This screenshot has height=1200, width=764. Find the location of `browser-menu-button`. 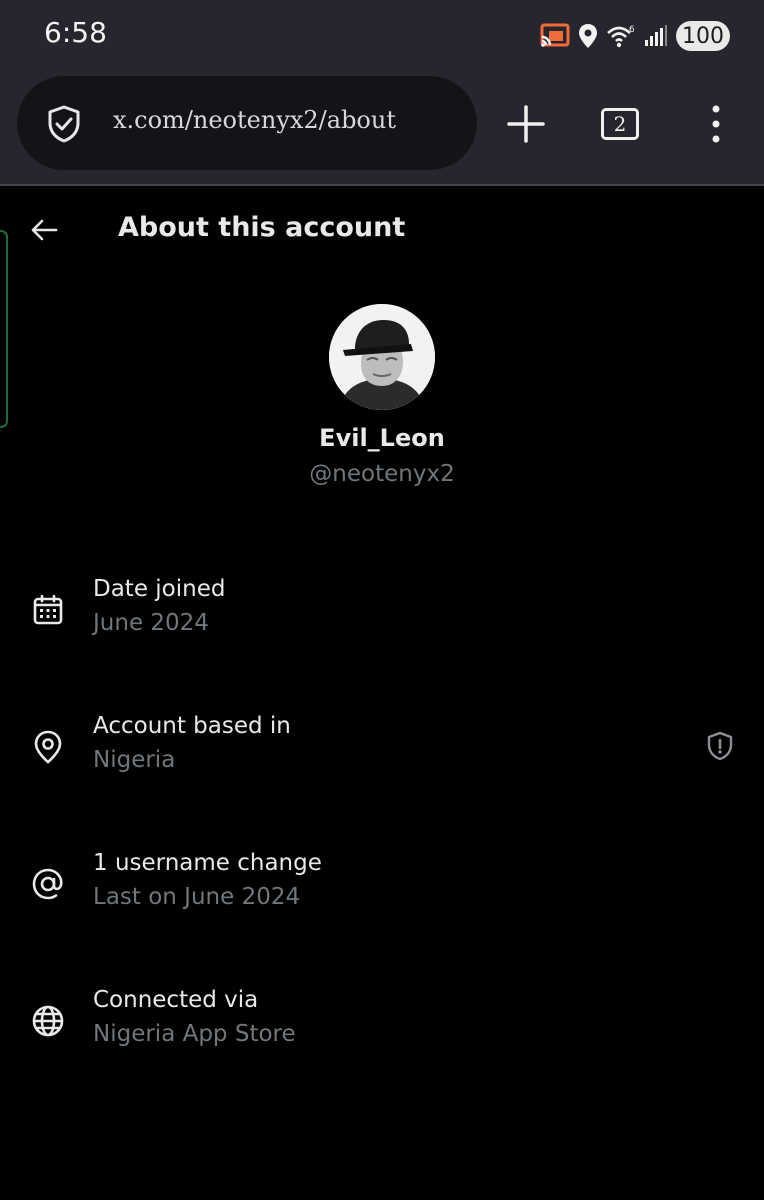

browser-menu-button is located at coordinates (716, 124).